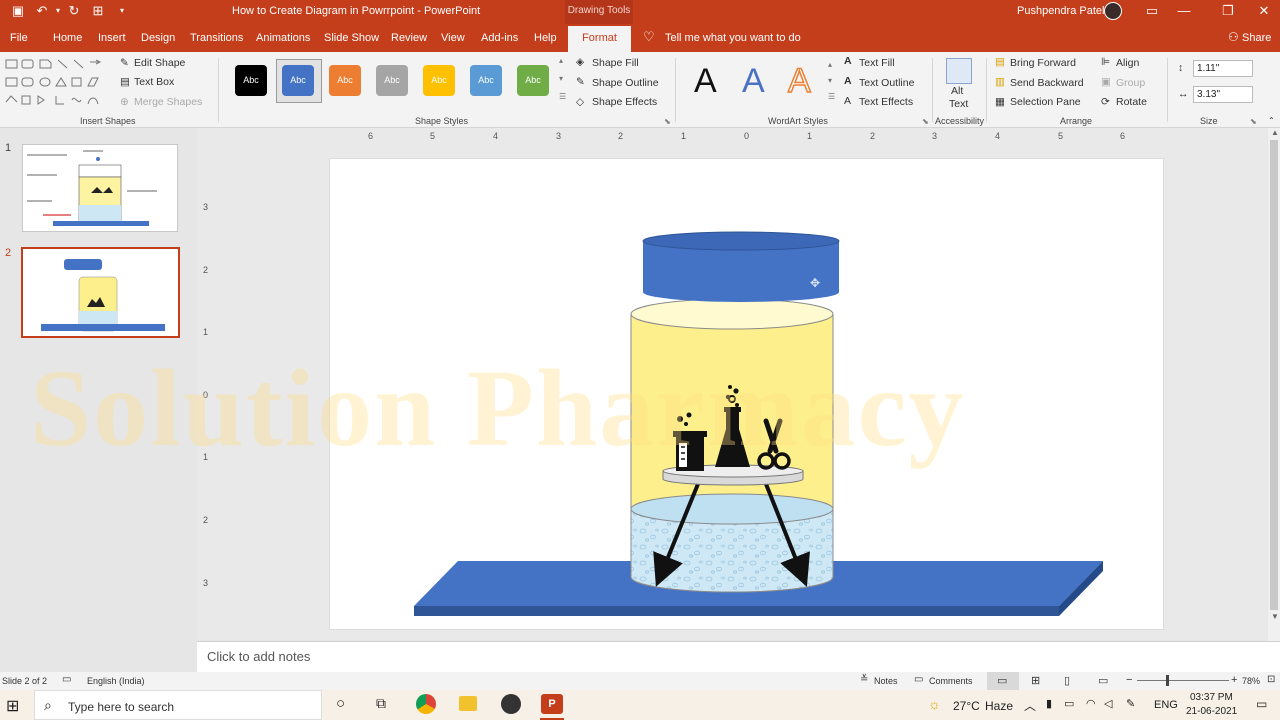  I want to click on wordart-more-icon: ☰, so click(831, 96).